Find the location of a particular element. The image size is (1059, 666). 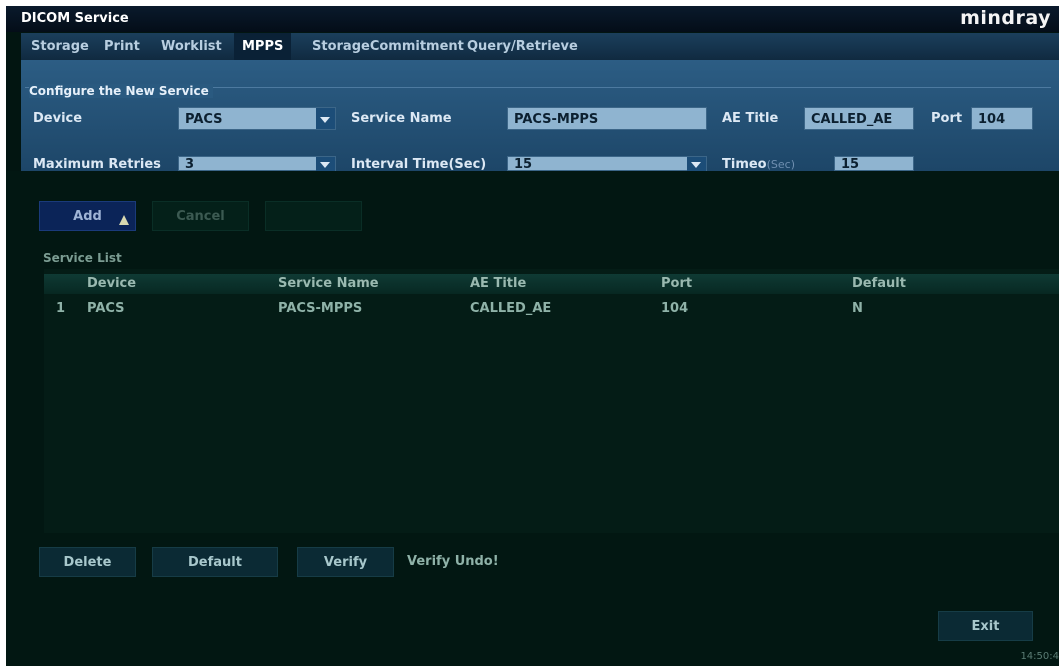

timeout-label: Timeo(Sec) is located at coordinates (759, 164).